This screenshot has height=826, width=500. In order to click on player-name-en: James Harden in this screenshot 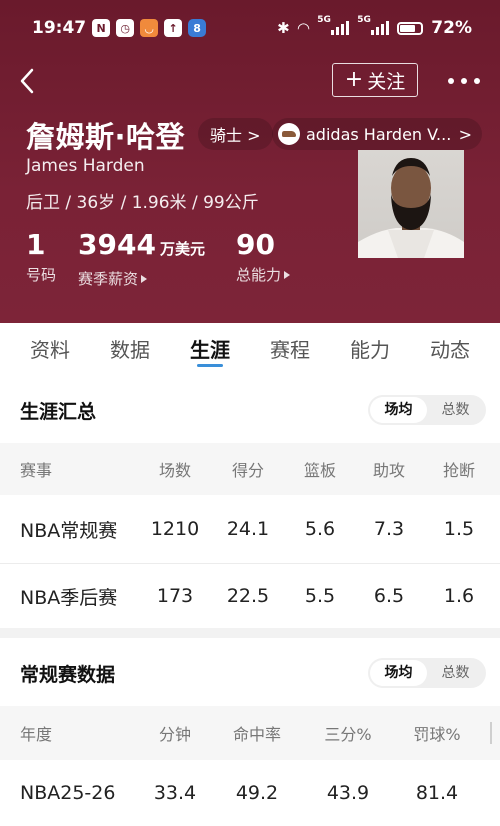, I will do `click(85, 166)`.